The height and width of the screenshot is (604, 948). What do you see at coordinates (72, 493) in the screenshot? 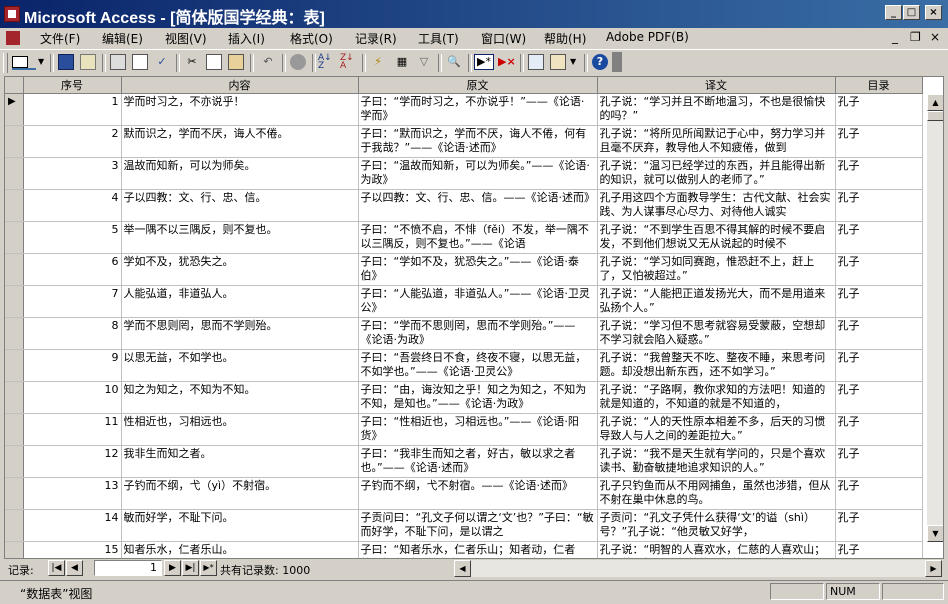
I see `cell-number: 13` at bounding box center [72, 493].